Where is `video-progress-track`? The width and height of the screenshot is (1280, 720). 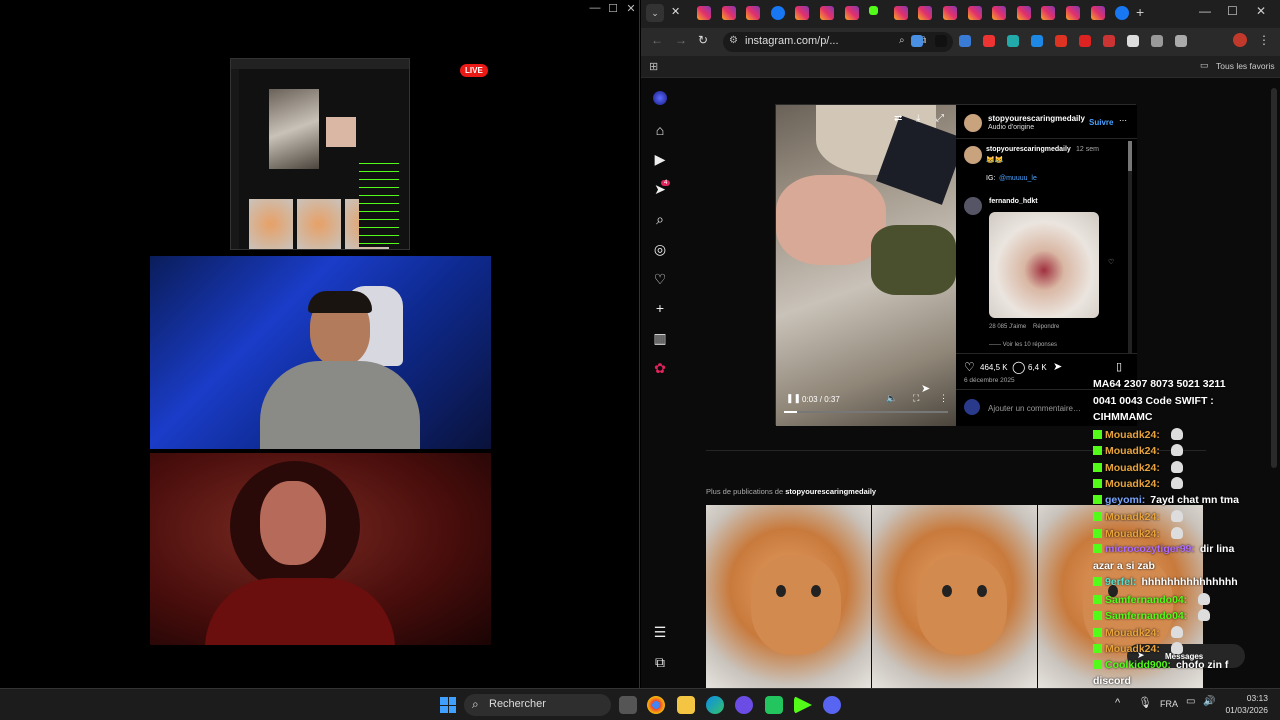
video-progress-track is located at coordinates (866, 412).